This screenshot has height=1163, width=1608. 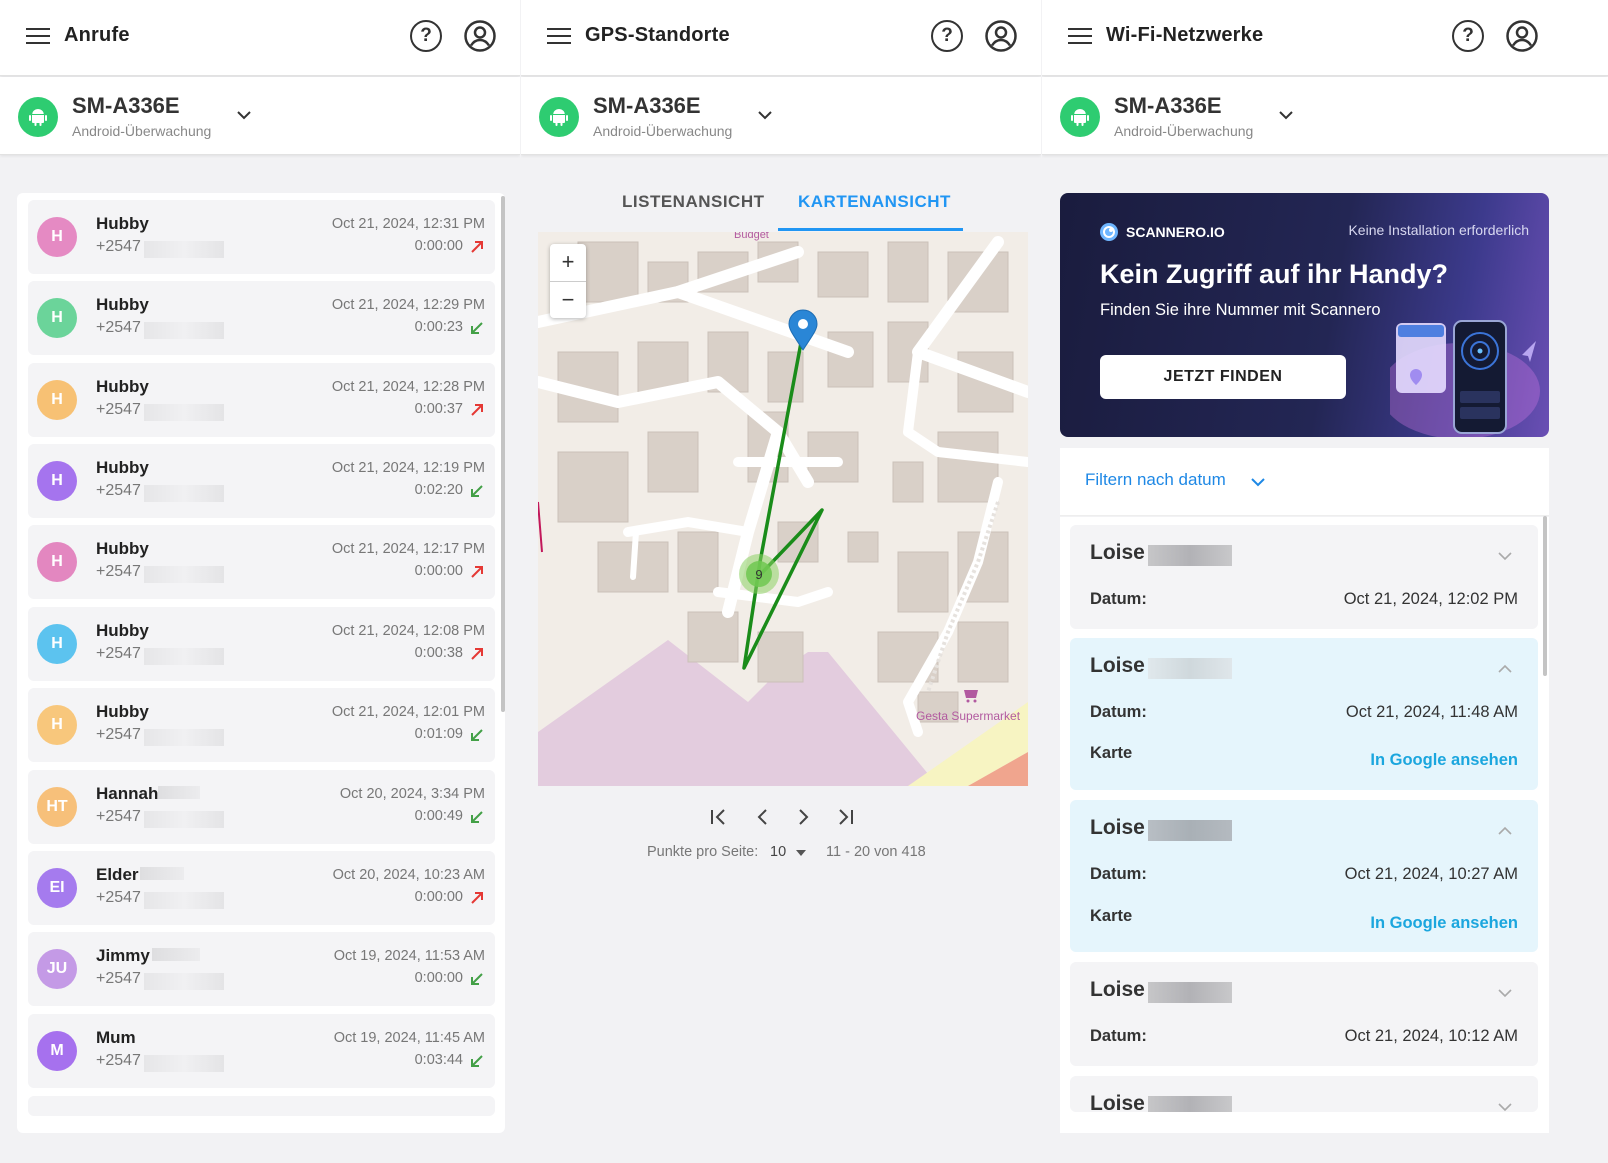 I want to click on top-bar: GPS-Standorte ?, so click(x=781, y=38).